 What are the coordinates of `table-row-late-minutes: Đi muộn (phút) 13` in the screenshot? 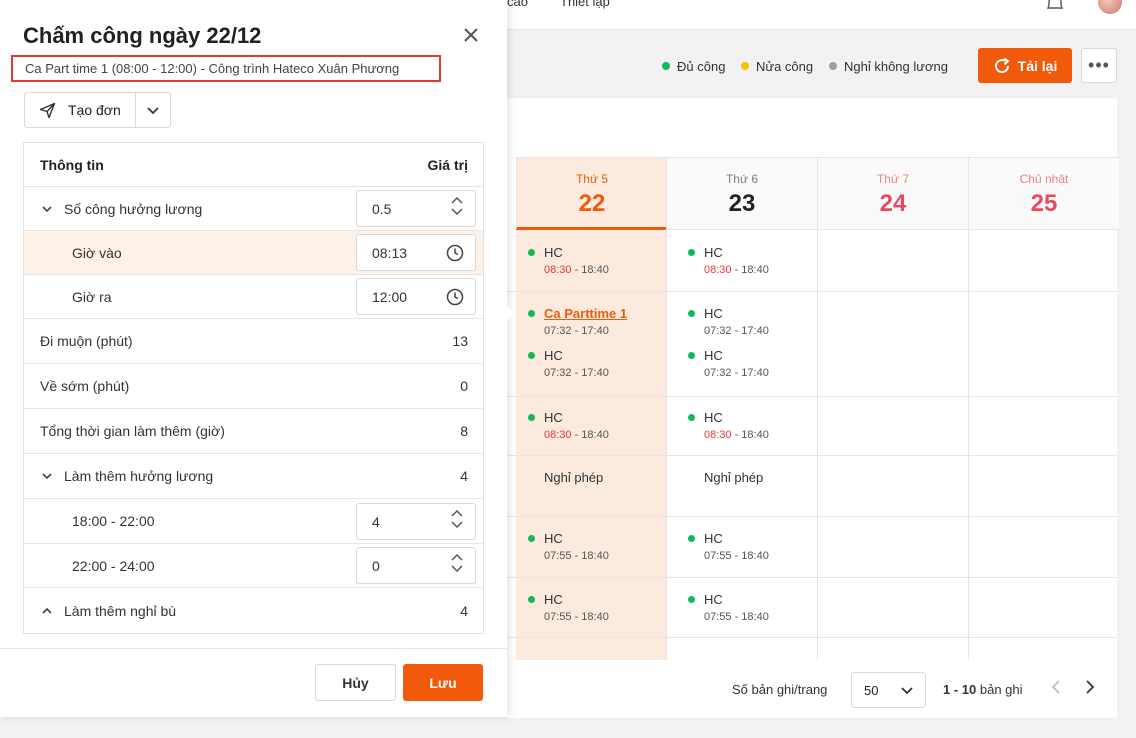 It's located at (253, 341).